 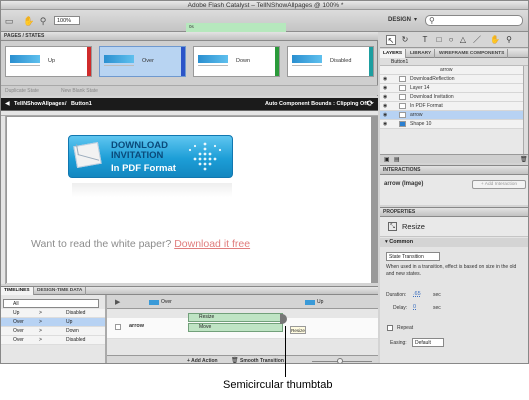 What do you see at coordinates (39, 104) in the screenshot?
I see `breadcrumb-file: TellNShowAllpages` at bounding box center [39, 104].